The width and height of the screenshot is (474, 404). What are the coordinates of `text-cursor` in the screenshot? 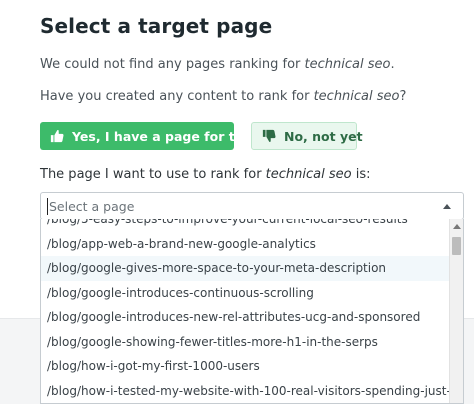 It's located at (47, 206).